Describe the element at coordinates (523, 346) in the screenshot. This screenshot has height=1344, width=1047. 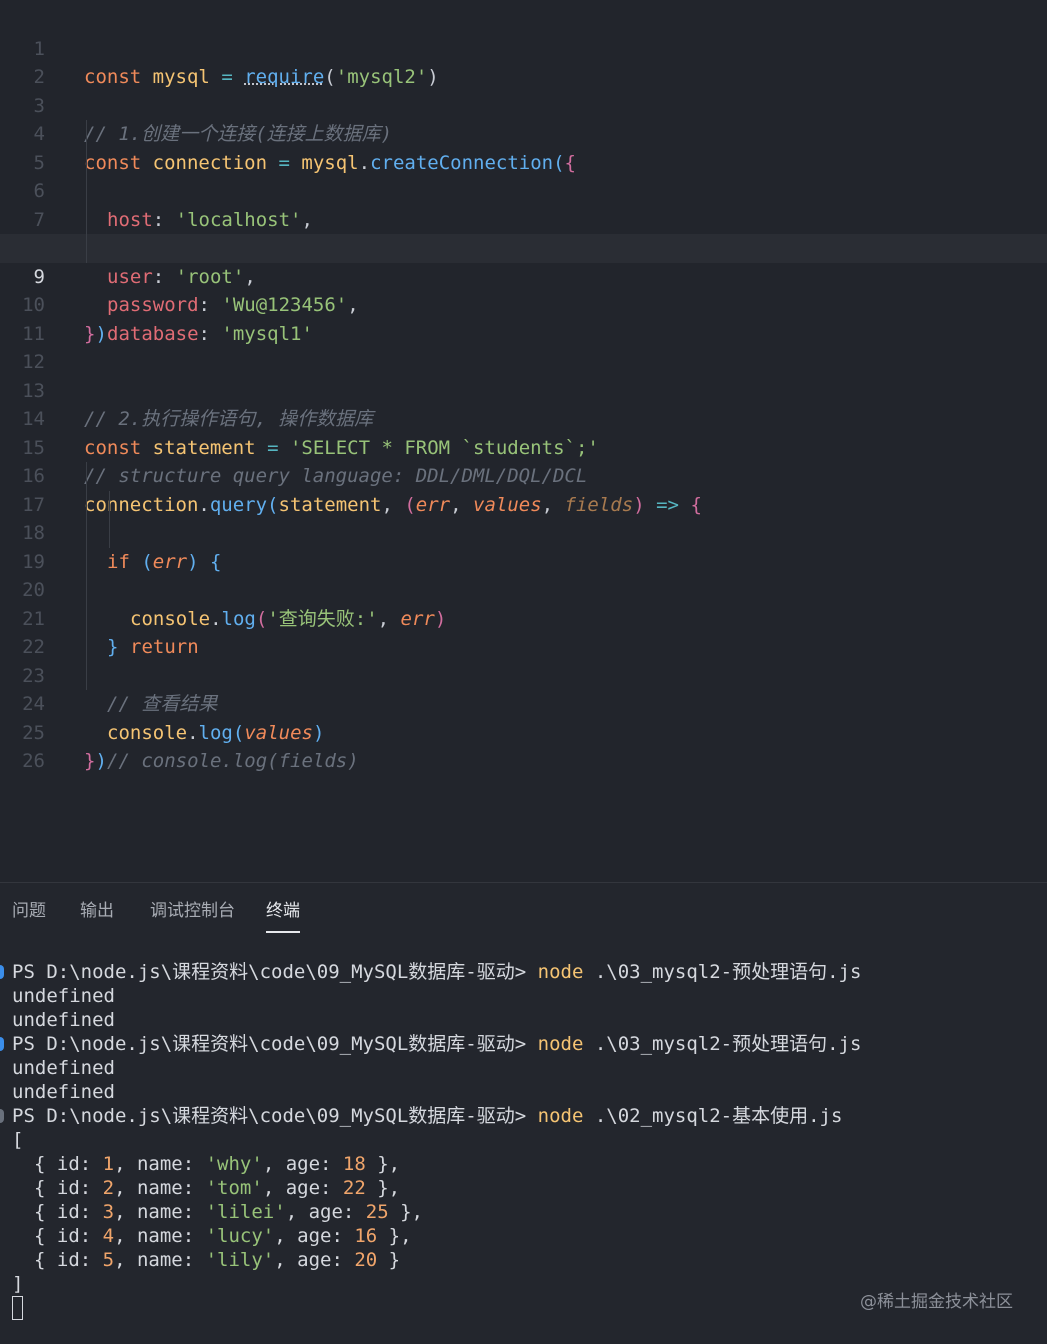
I see `code-line: 12` at that location.